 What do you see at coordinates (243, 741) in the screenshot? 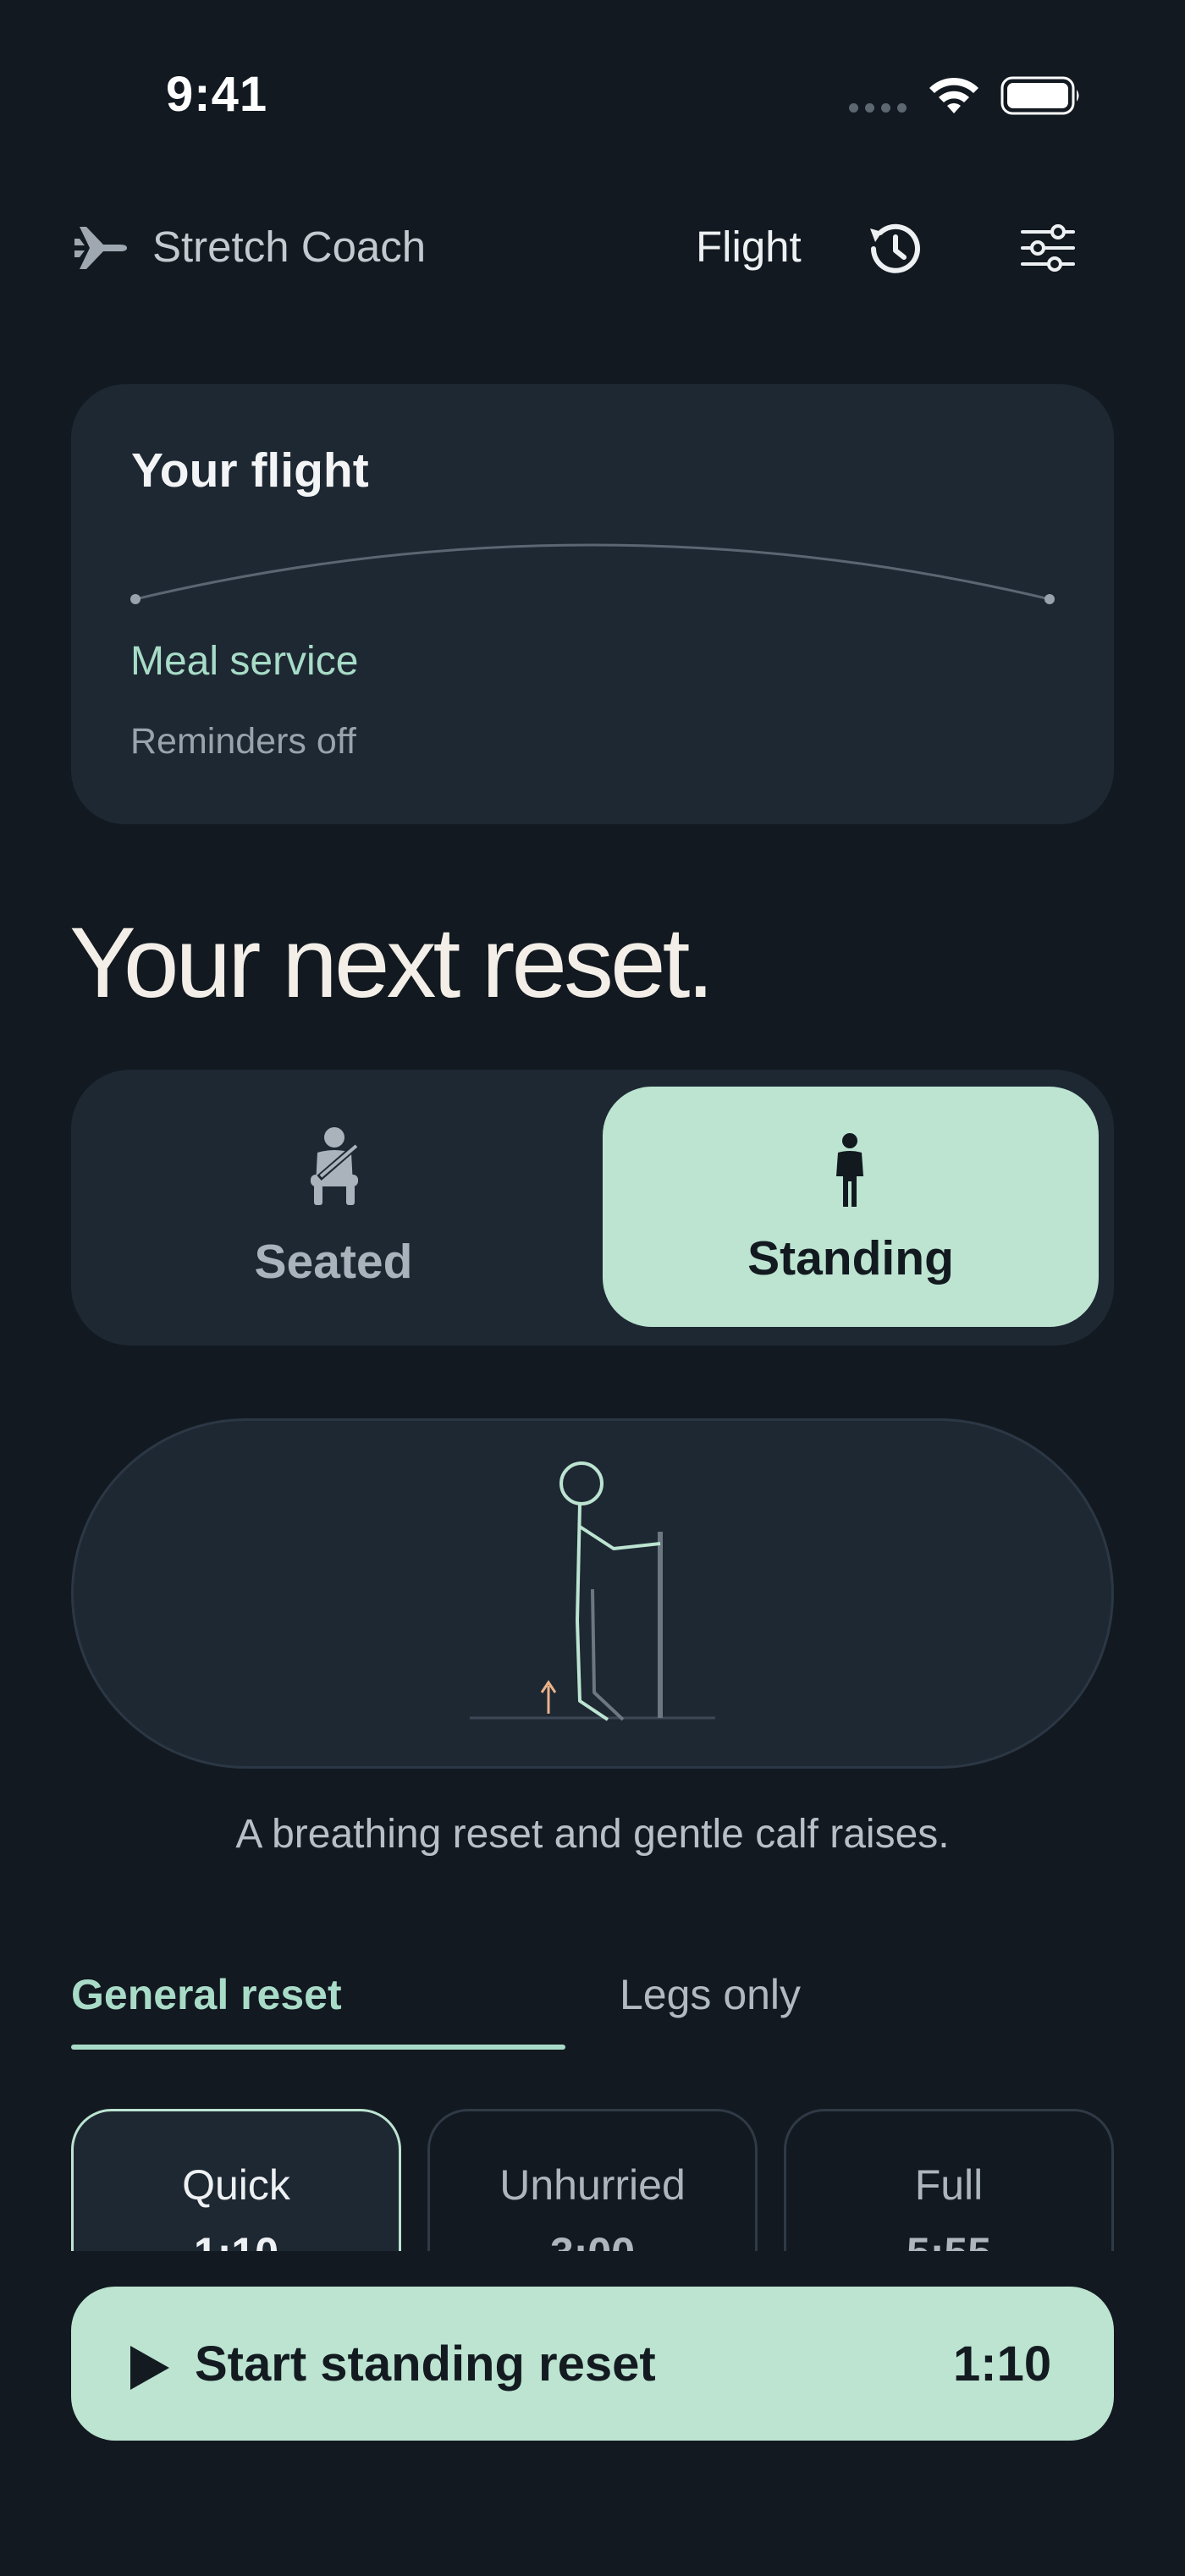
I see `reminders-status: Reminders off` at bounding box center [243, 741].